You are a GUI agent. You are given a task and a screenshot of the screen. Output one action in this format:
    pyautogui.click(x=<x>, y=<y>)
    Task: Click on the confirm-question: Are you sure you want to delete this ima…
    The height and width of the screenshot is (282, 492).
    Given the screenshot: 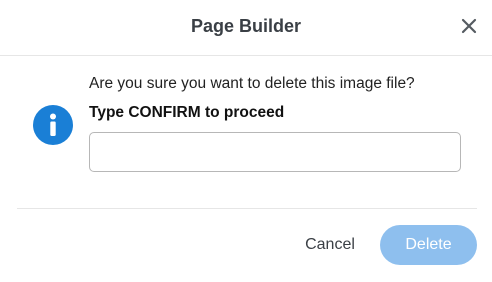 What is the action you would take?
    pyautogui.click(x=252, y=83)
    